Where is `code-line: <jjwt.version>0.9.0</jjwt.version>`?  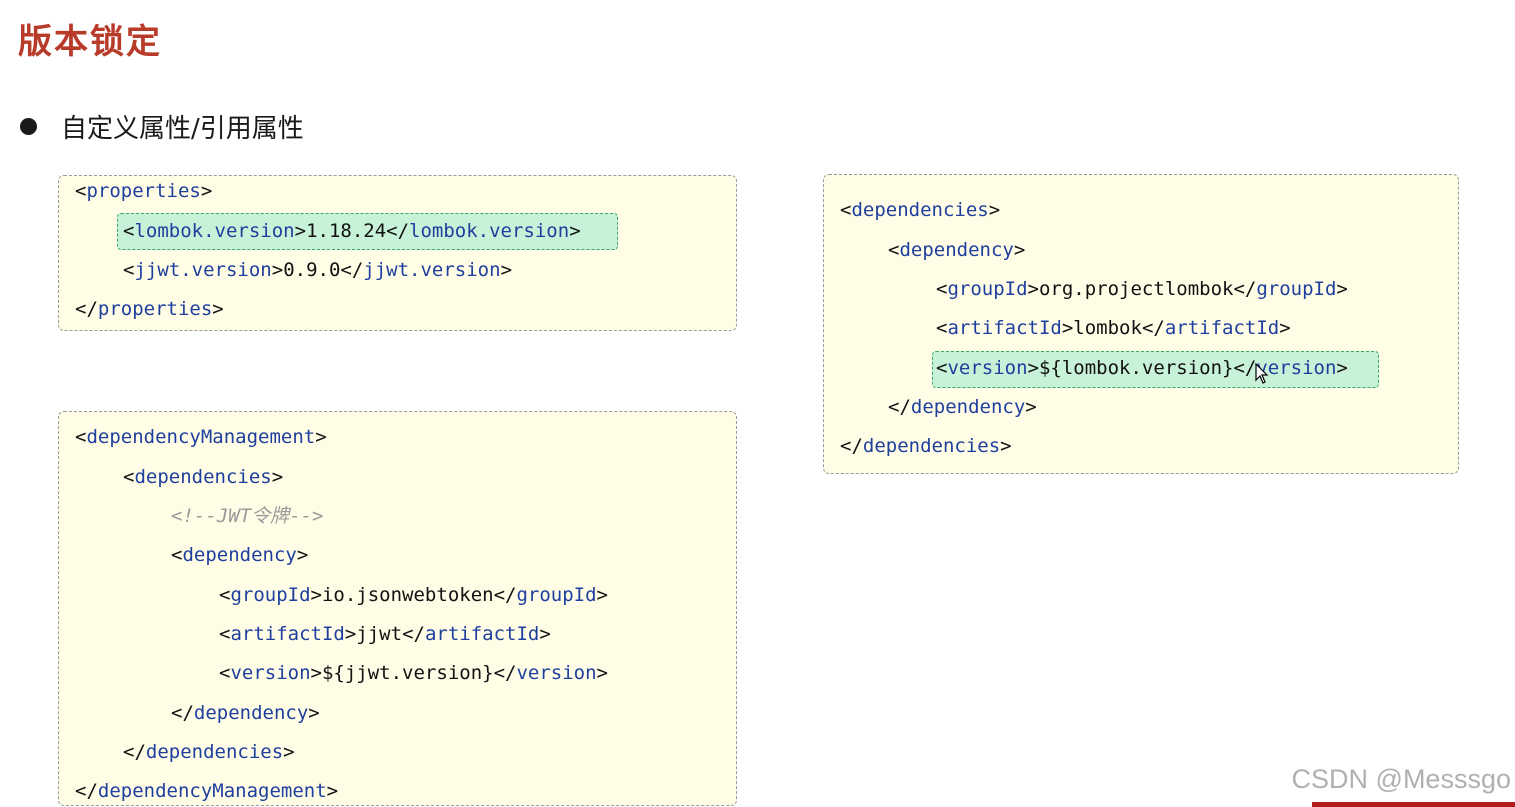
code-line: <jjwt.version>0.9.0</jjwt.version> is located at coordinates (318, 270).